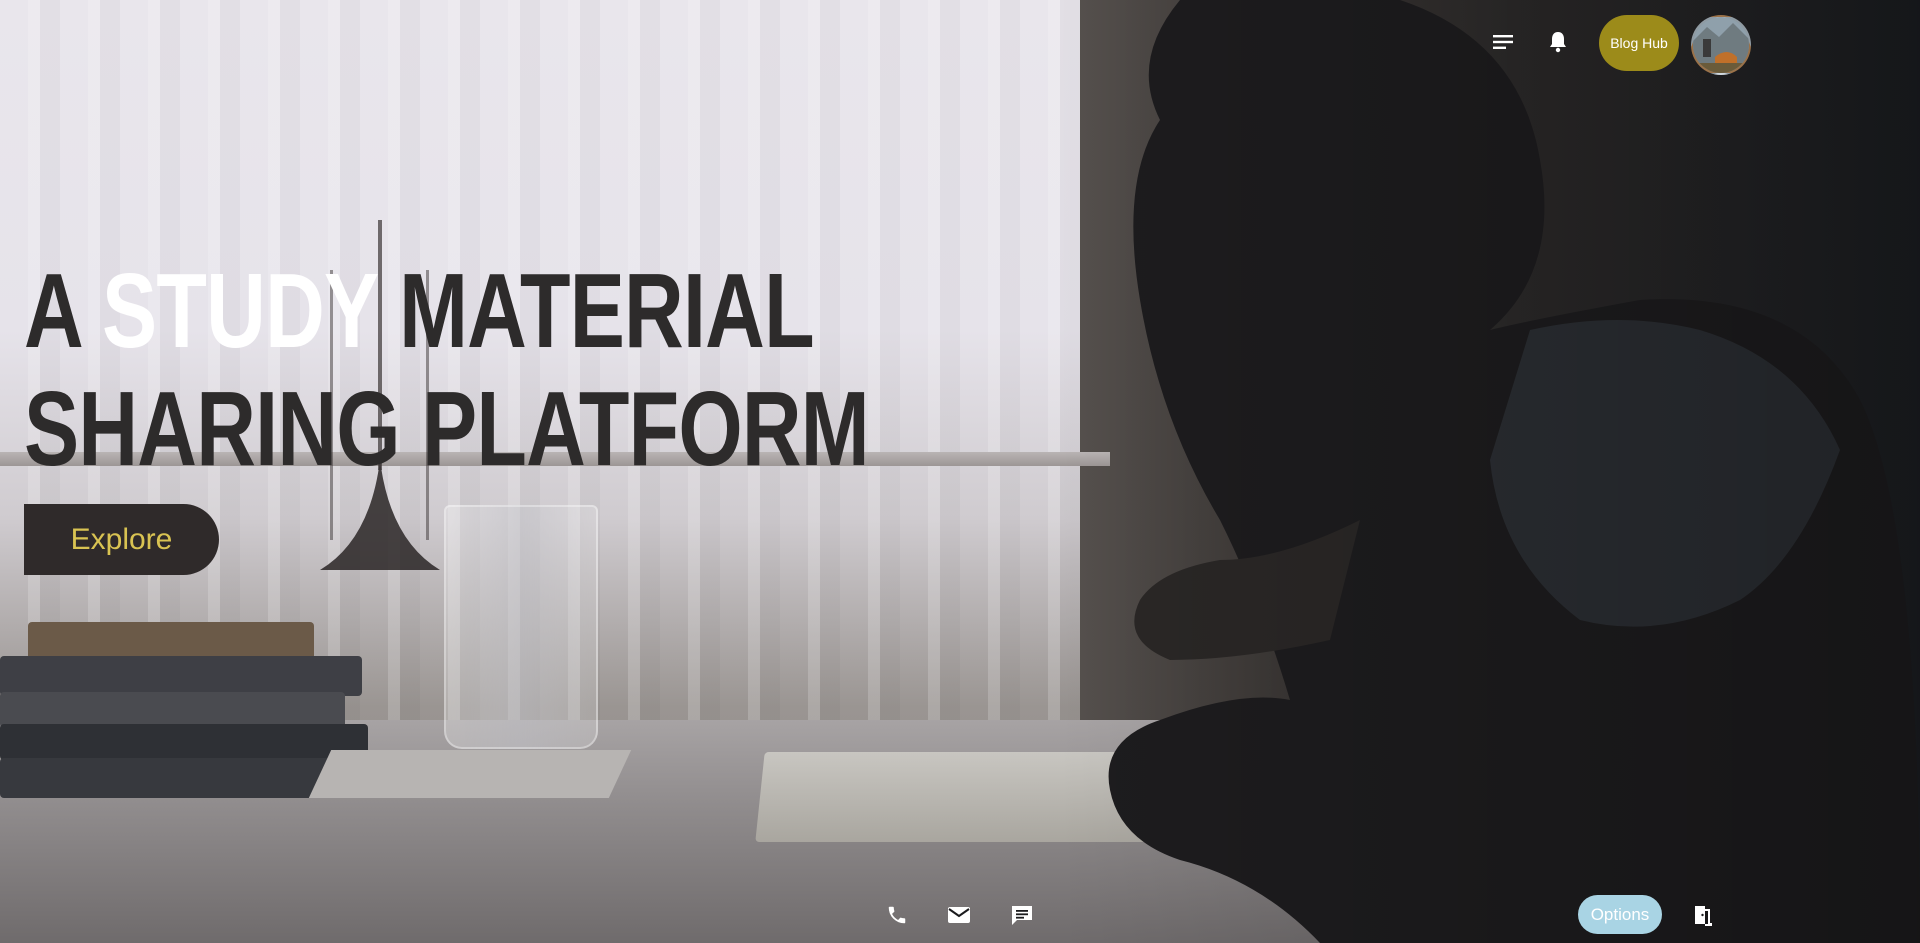  Describe the element at coordinates (447, 429) in the screenshot. I see `title-line-2: SHARING PLATFORM` at that location.